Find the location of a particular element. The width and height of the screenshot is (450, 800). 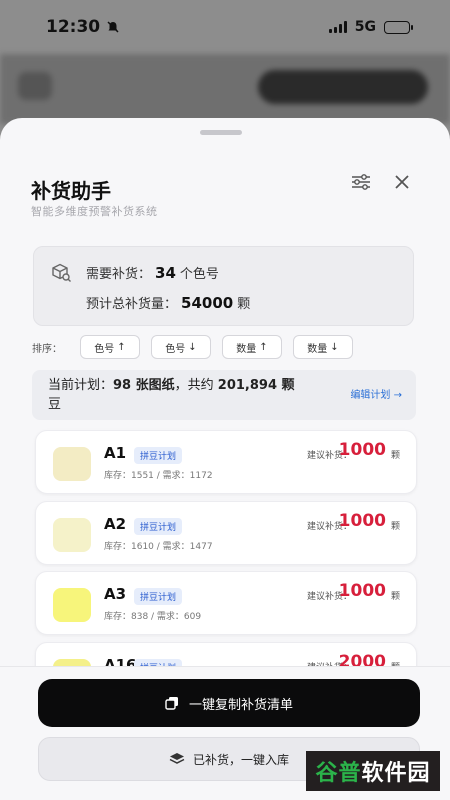

stack-layers-icon is located at coordinates (177, 758).